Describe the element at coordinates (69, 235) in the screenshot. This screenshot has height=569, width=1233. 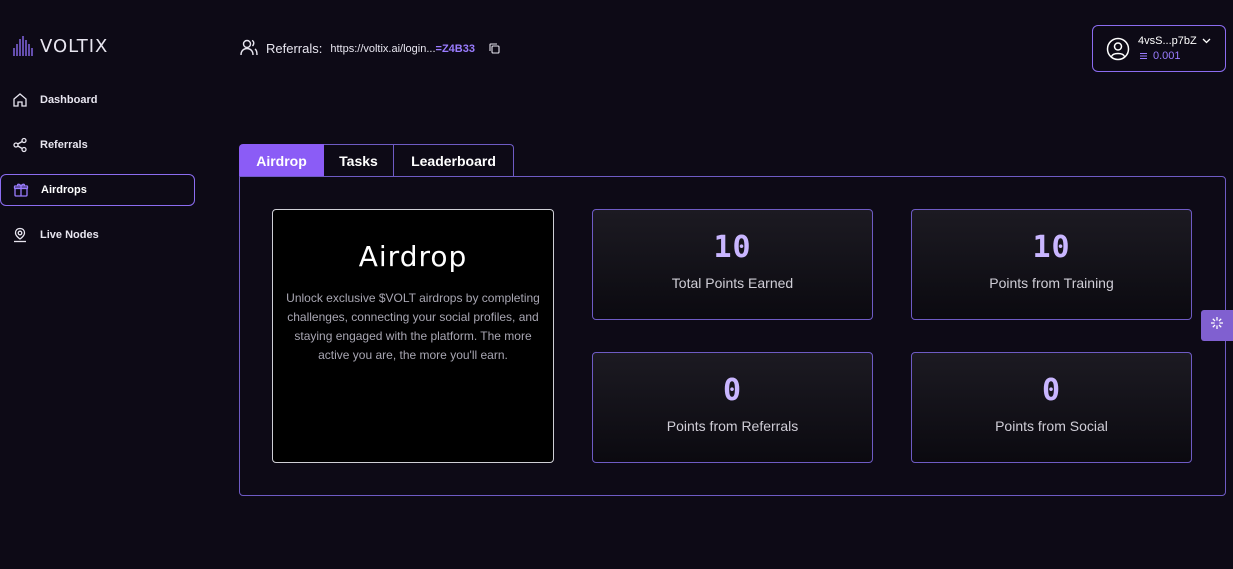
I see `sidebar-item-label: Live Nodes` at that location.